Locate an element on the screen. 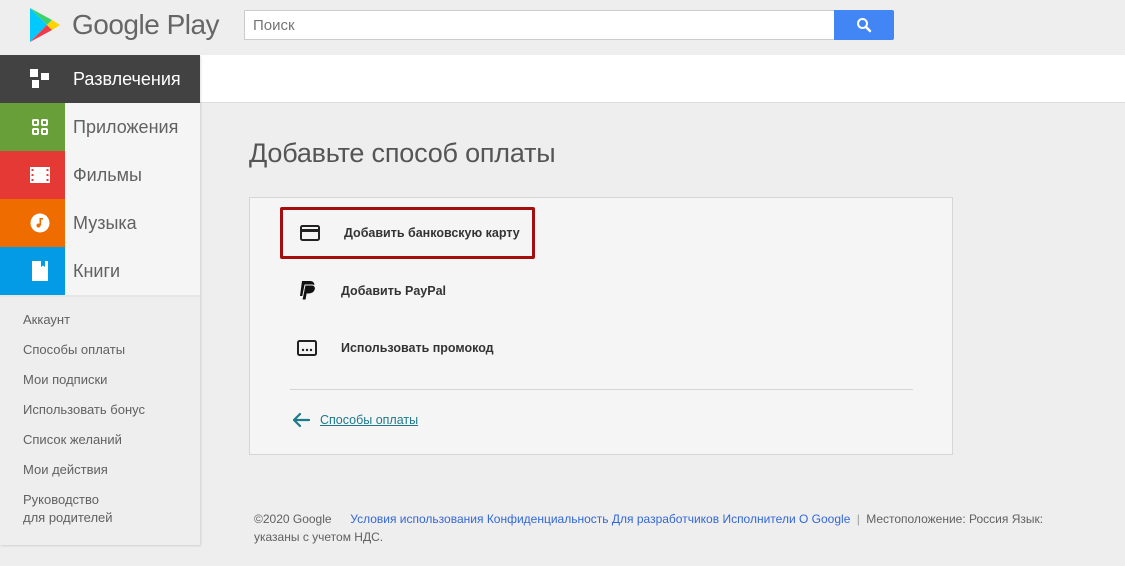  play-triangle-icon is located at coordinates (45, 25).